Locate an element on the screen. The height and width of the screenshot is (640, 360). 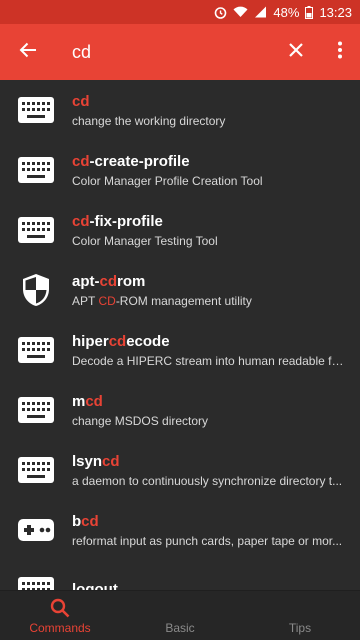
clock: 13:23 is located at coordinates (335, 12).